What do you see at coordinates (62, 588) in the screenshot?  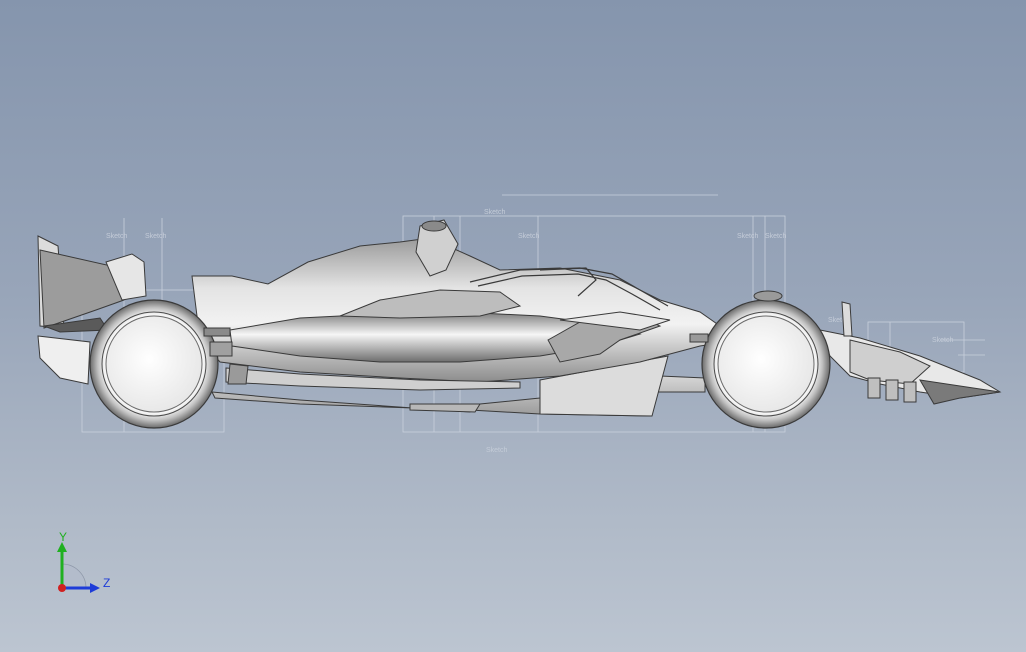 I see `triad-x-axis-dot` at bounding box center [62, 588].